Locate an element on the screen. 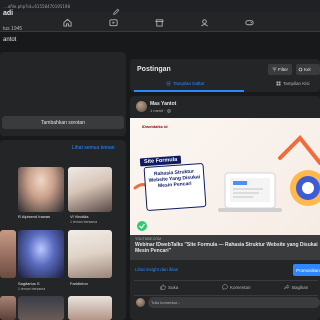 Image resolution: width=320 pixels, height=320 pixels. video-icon is located at coordinates (113, 22).